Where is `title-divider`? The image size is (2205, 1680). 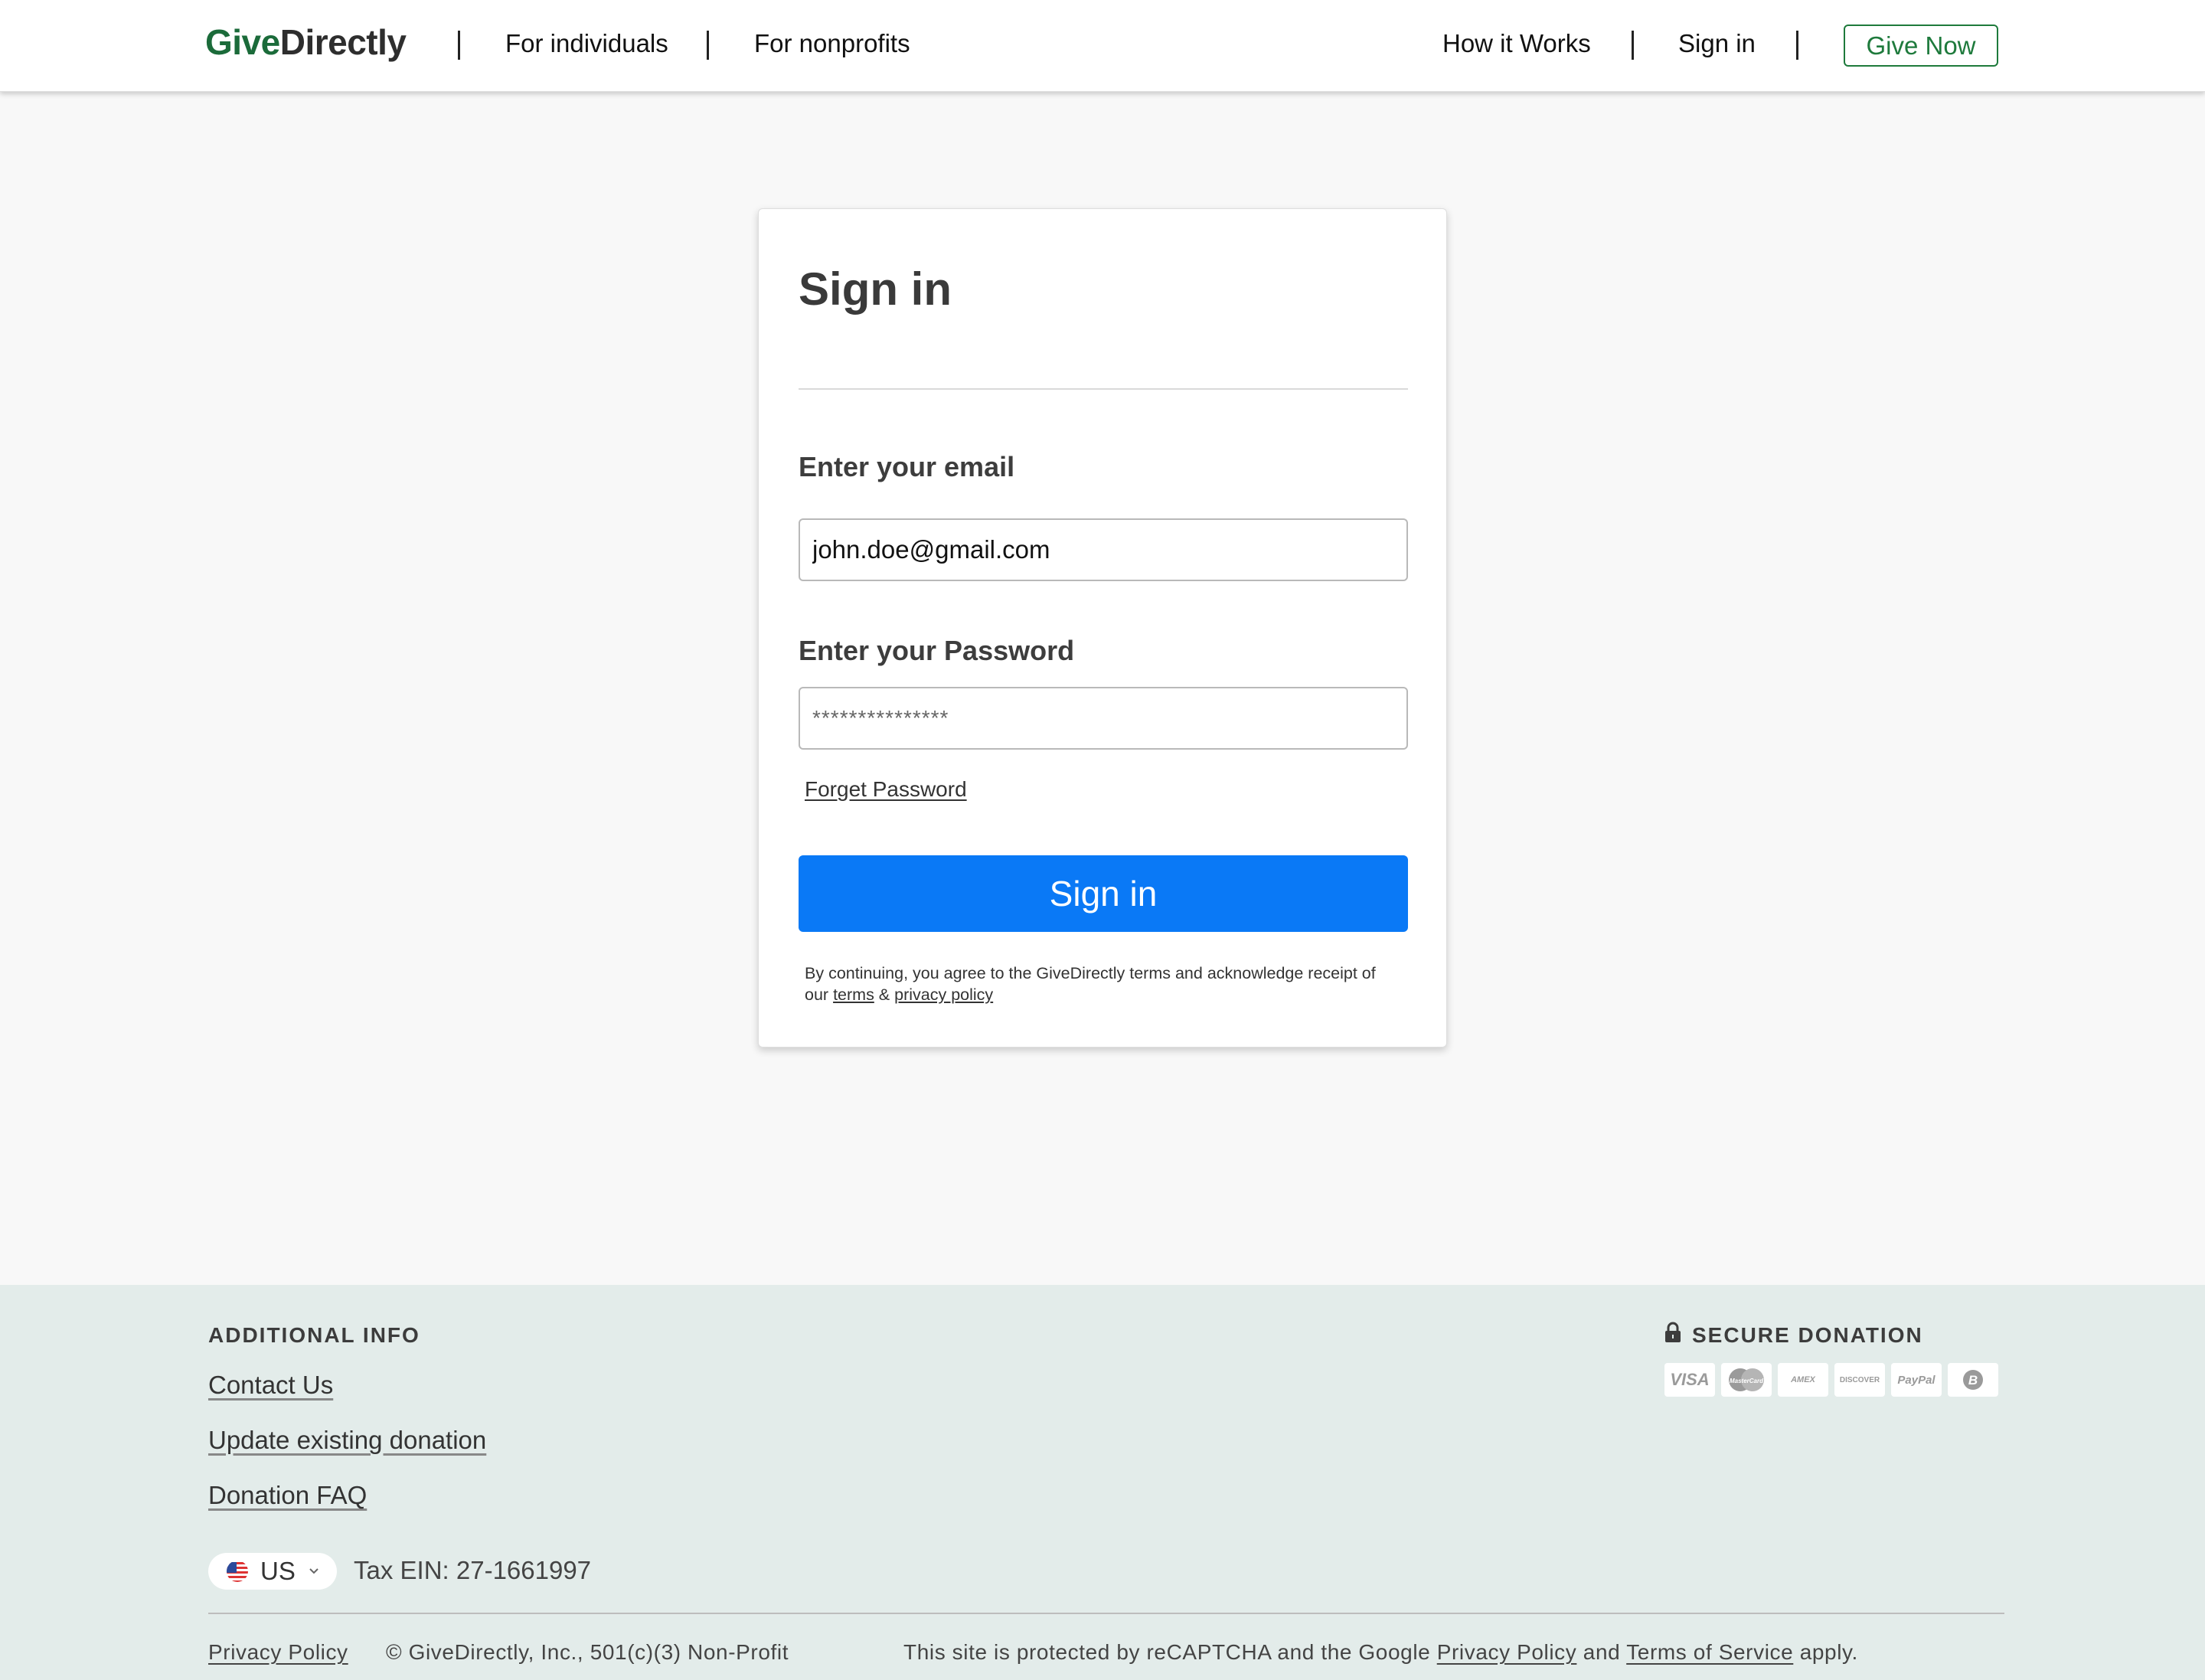
title-divider is located at coordinates (1103, 389).